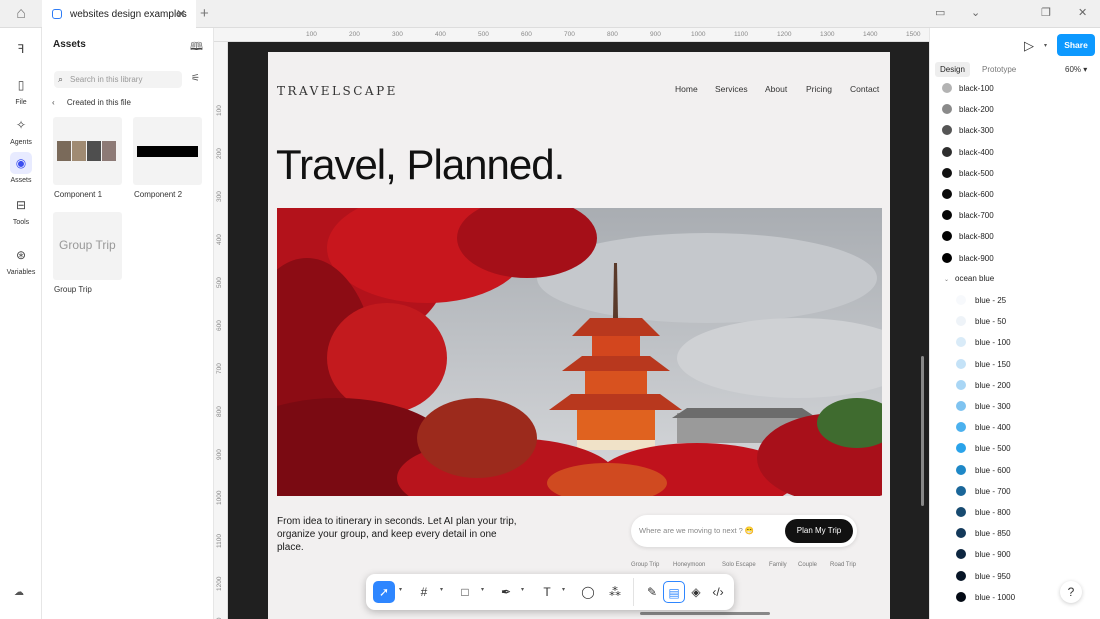  I want to click on swatch-label-black-300: black-300, so click(976, 130).